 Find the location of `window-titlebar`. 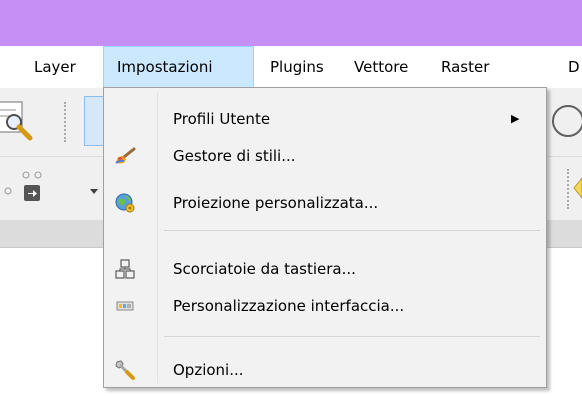

window-titlebar is located at coordinates (291, 23).